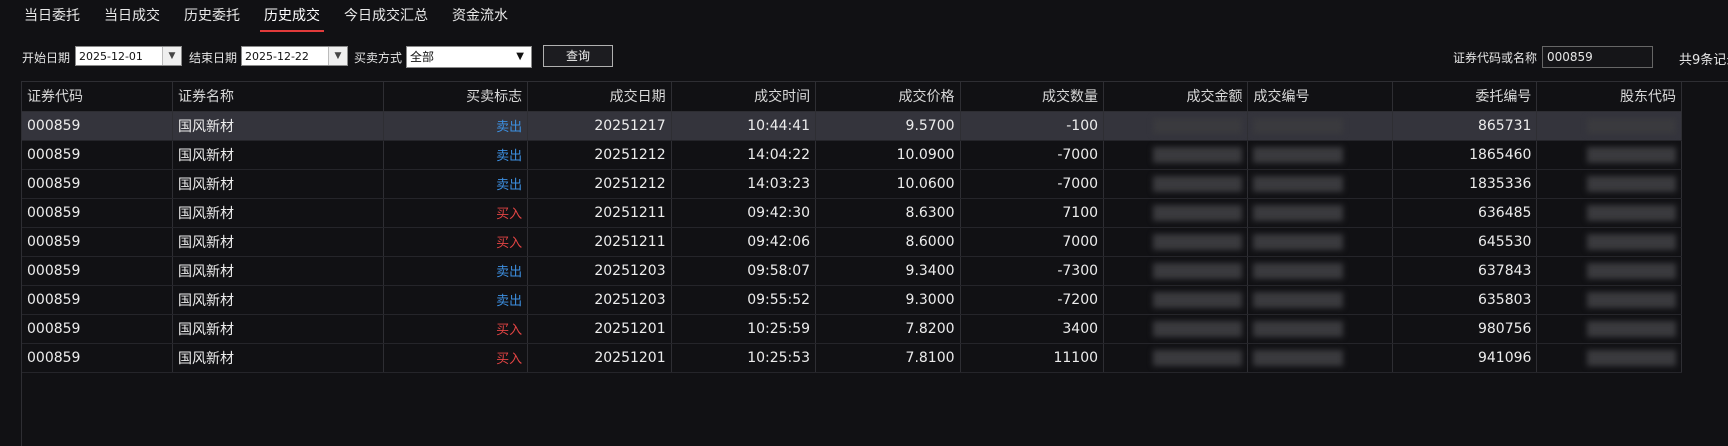  Describe the element at coordinates (599, 329) in the screenshot. I see `cell-trade-date: 20251201` at that location.